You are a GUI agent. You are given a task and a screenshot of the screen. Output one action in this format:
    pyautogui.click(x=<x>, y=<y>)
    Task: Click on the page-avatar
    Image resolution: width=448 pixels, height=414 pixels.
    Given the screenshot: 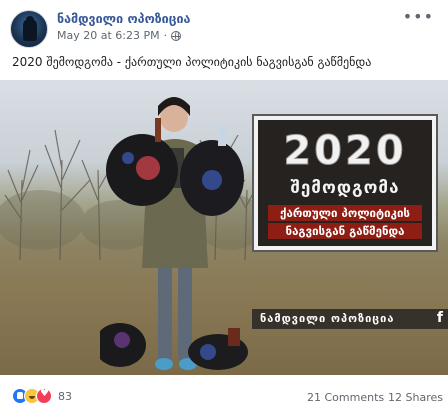 What is the action you would take?
    pyautogui.click(x=29, y=29)
    